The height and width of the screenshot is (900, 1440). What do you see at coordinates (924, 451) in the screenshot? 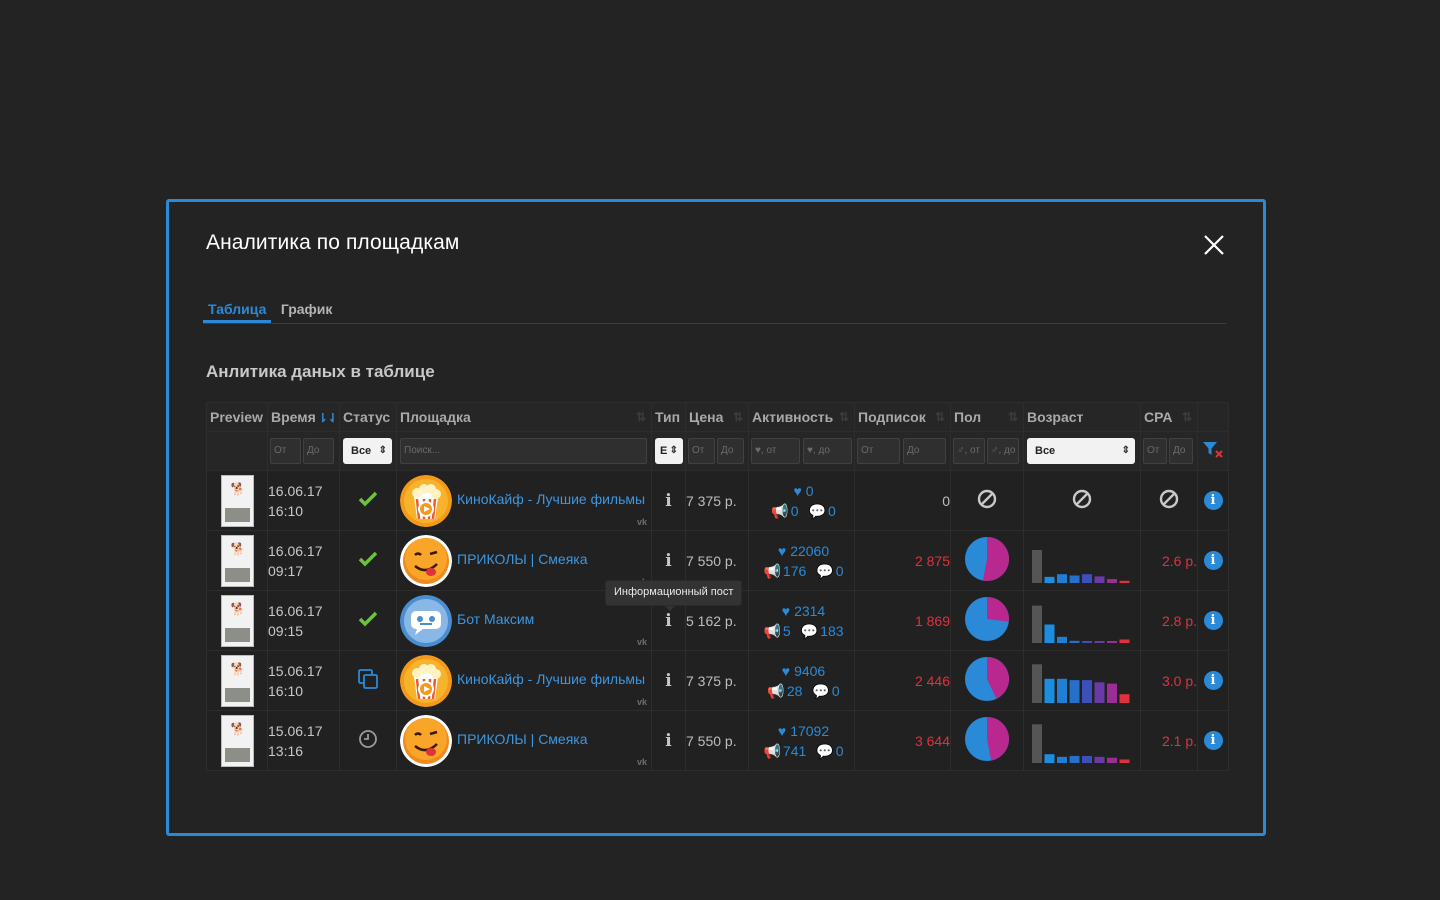
I see `subs-to-input: До` at bounding box center [924, 451].